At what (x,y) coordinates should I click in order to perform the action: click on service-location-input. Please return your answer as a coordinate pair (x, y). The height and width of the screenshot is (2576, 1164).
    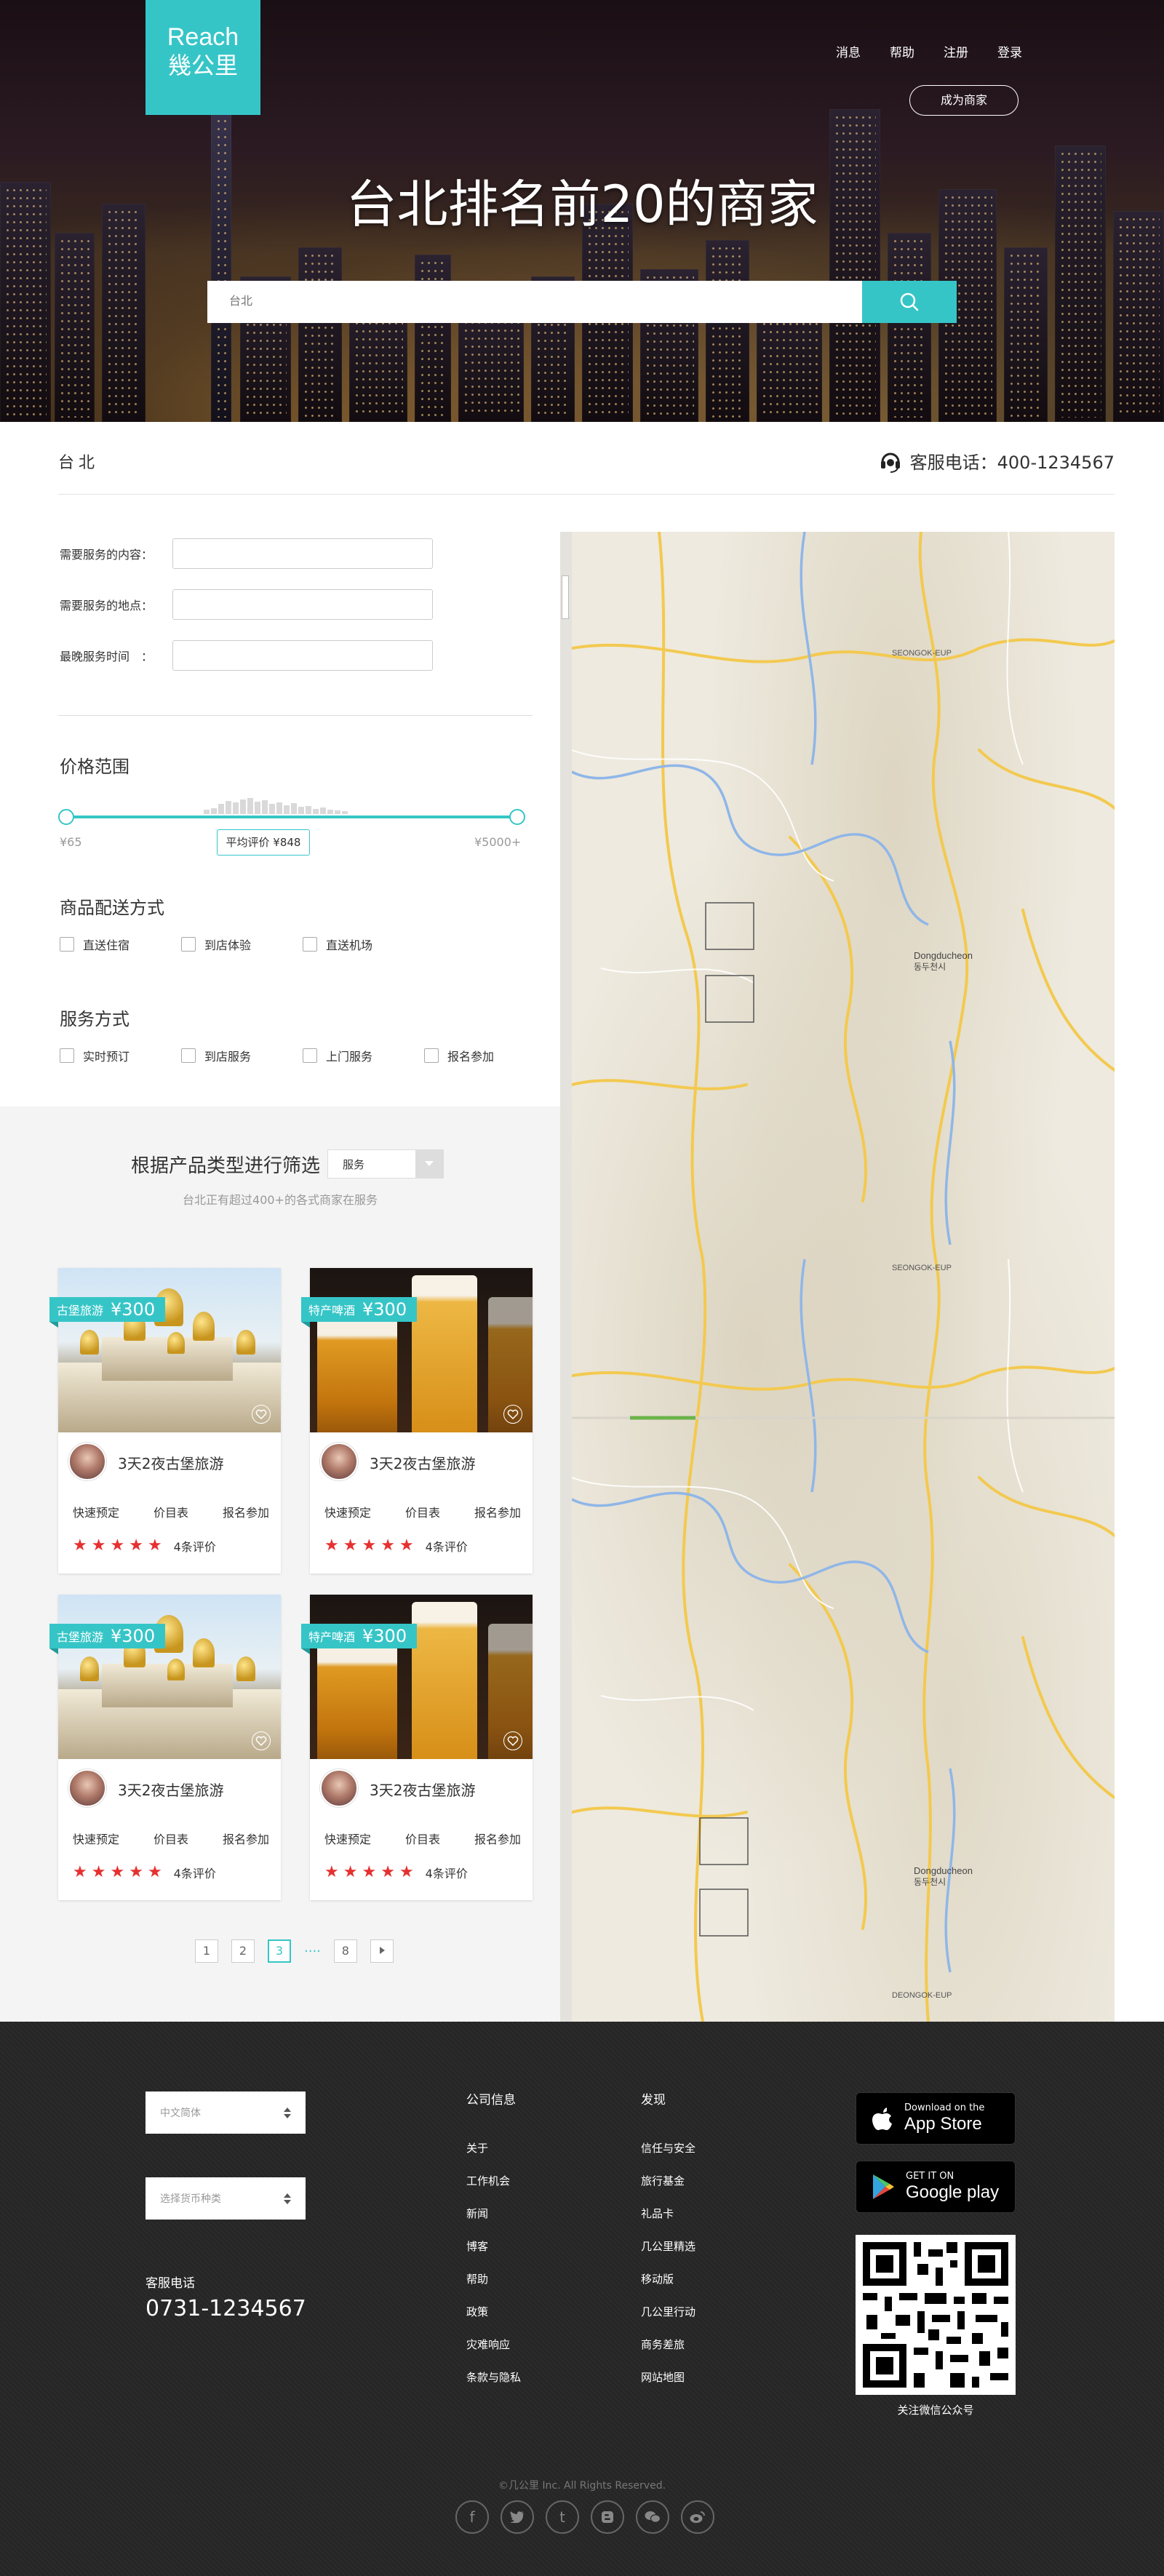
    Looking at the image, I should click on (302, 604).